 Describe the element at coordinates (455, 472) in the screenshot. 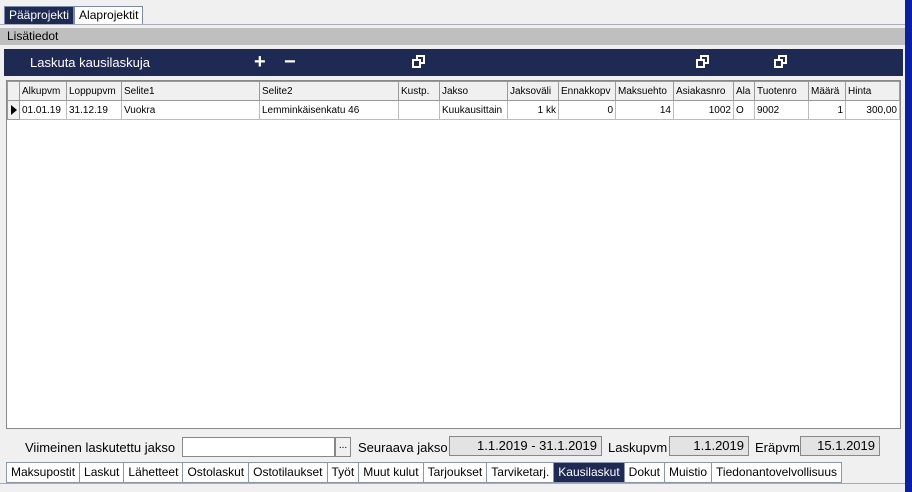

I see `tab-tarjoukset: Tarjoukset` at that location.